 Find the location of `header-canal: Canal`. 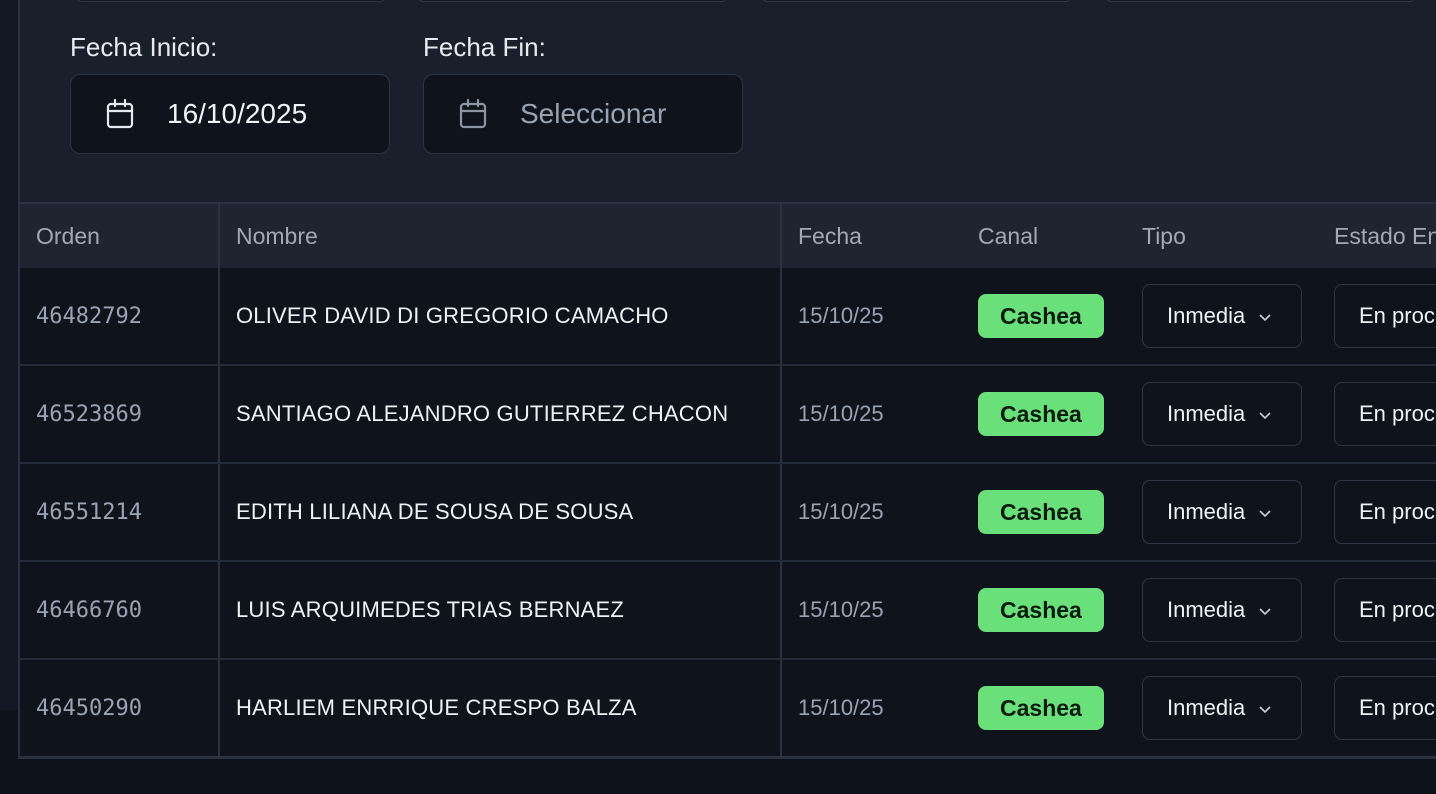

header-canal: Canal is located at coordinates (1044, 236).